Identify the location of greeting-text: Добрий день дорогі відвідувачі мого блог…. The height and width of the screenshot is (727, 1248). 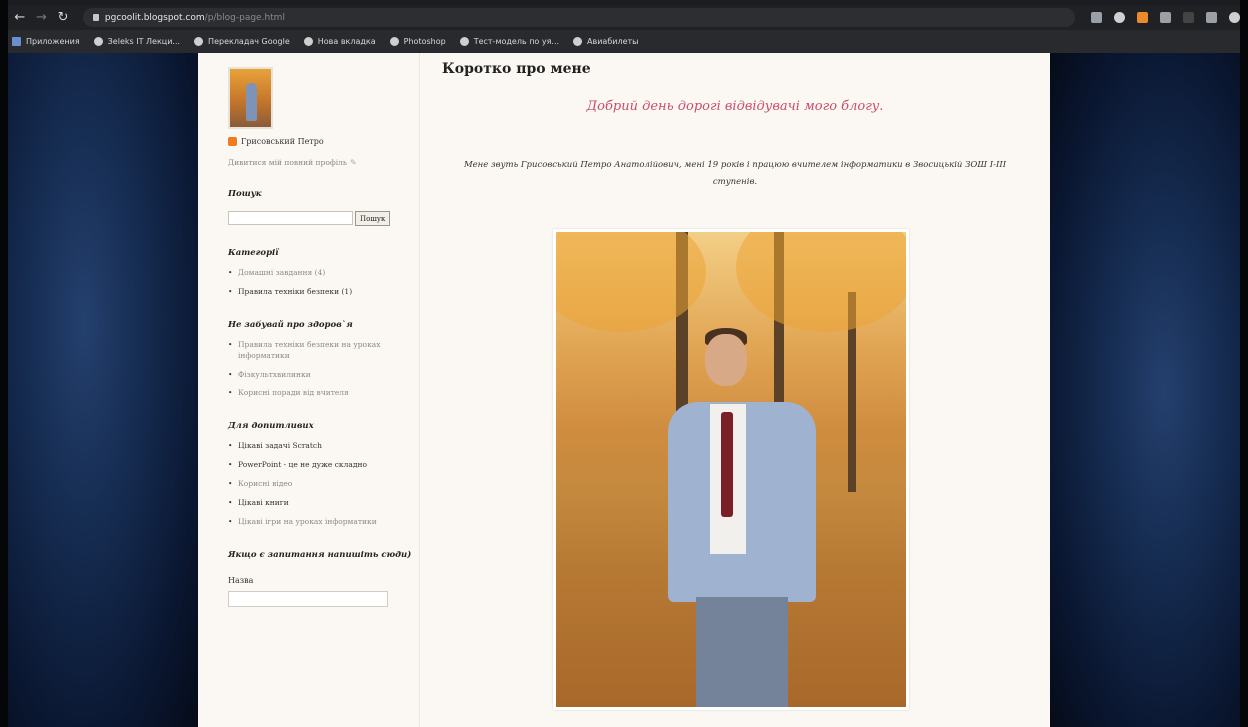
(735, 106).